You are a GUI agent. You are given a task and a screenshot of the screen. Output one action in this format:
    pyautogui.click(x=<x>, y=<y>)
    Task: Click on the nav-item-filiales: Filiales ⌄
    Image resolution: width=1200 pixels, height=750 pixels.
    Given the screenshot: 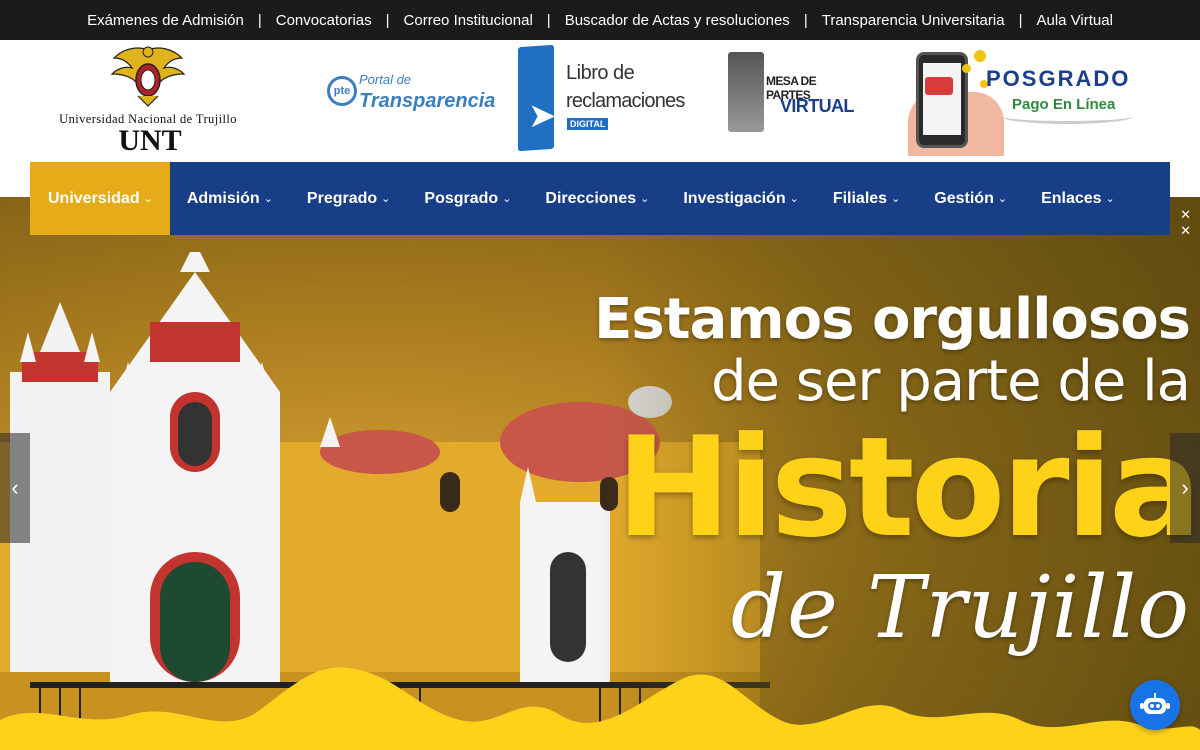 What is the action you would take?
    pyautogui.click(x=866, y=198)
    